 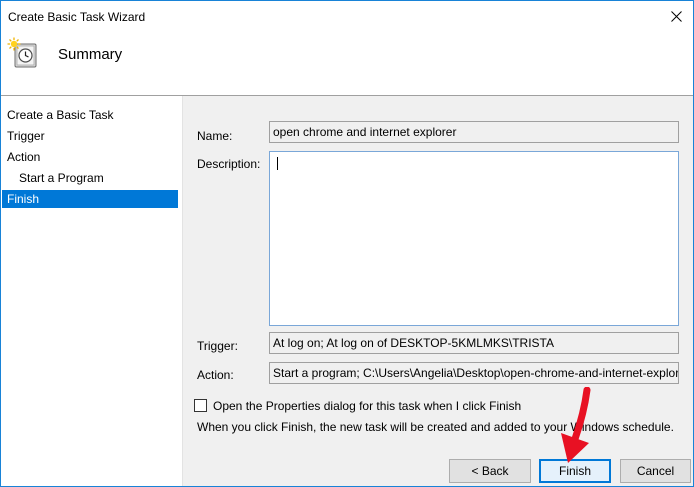 What do you see at coordinates (215, 136) in the screenshot?
I see `name-label: Name:` at bounding box center [215, 136].